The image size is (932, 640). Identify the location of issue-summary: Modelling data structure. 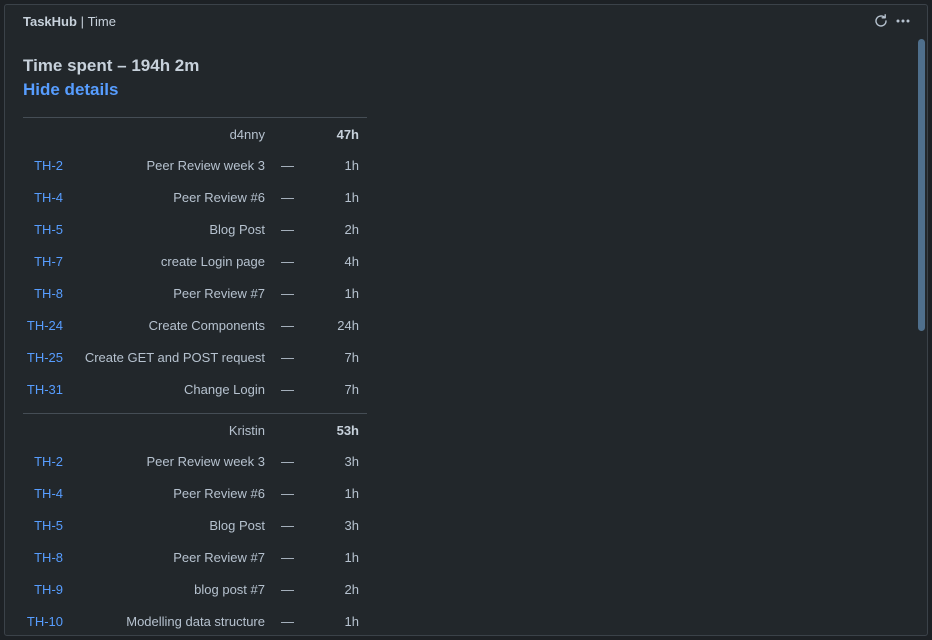
(195, 621).